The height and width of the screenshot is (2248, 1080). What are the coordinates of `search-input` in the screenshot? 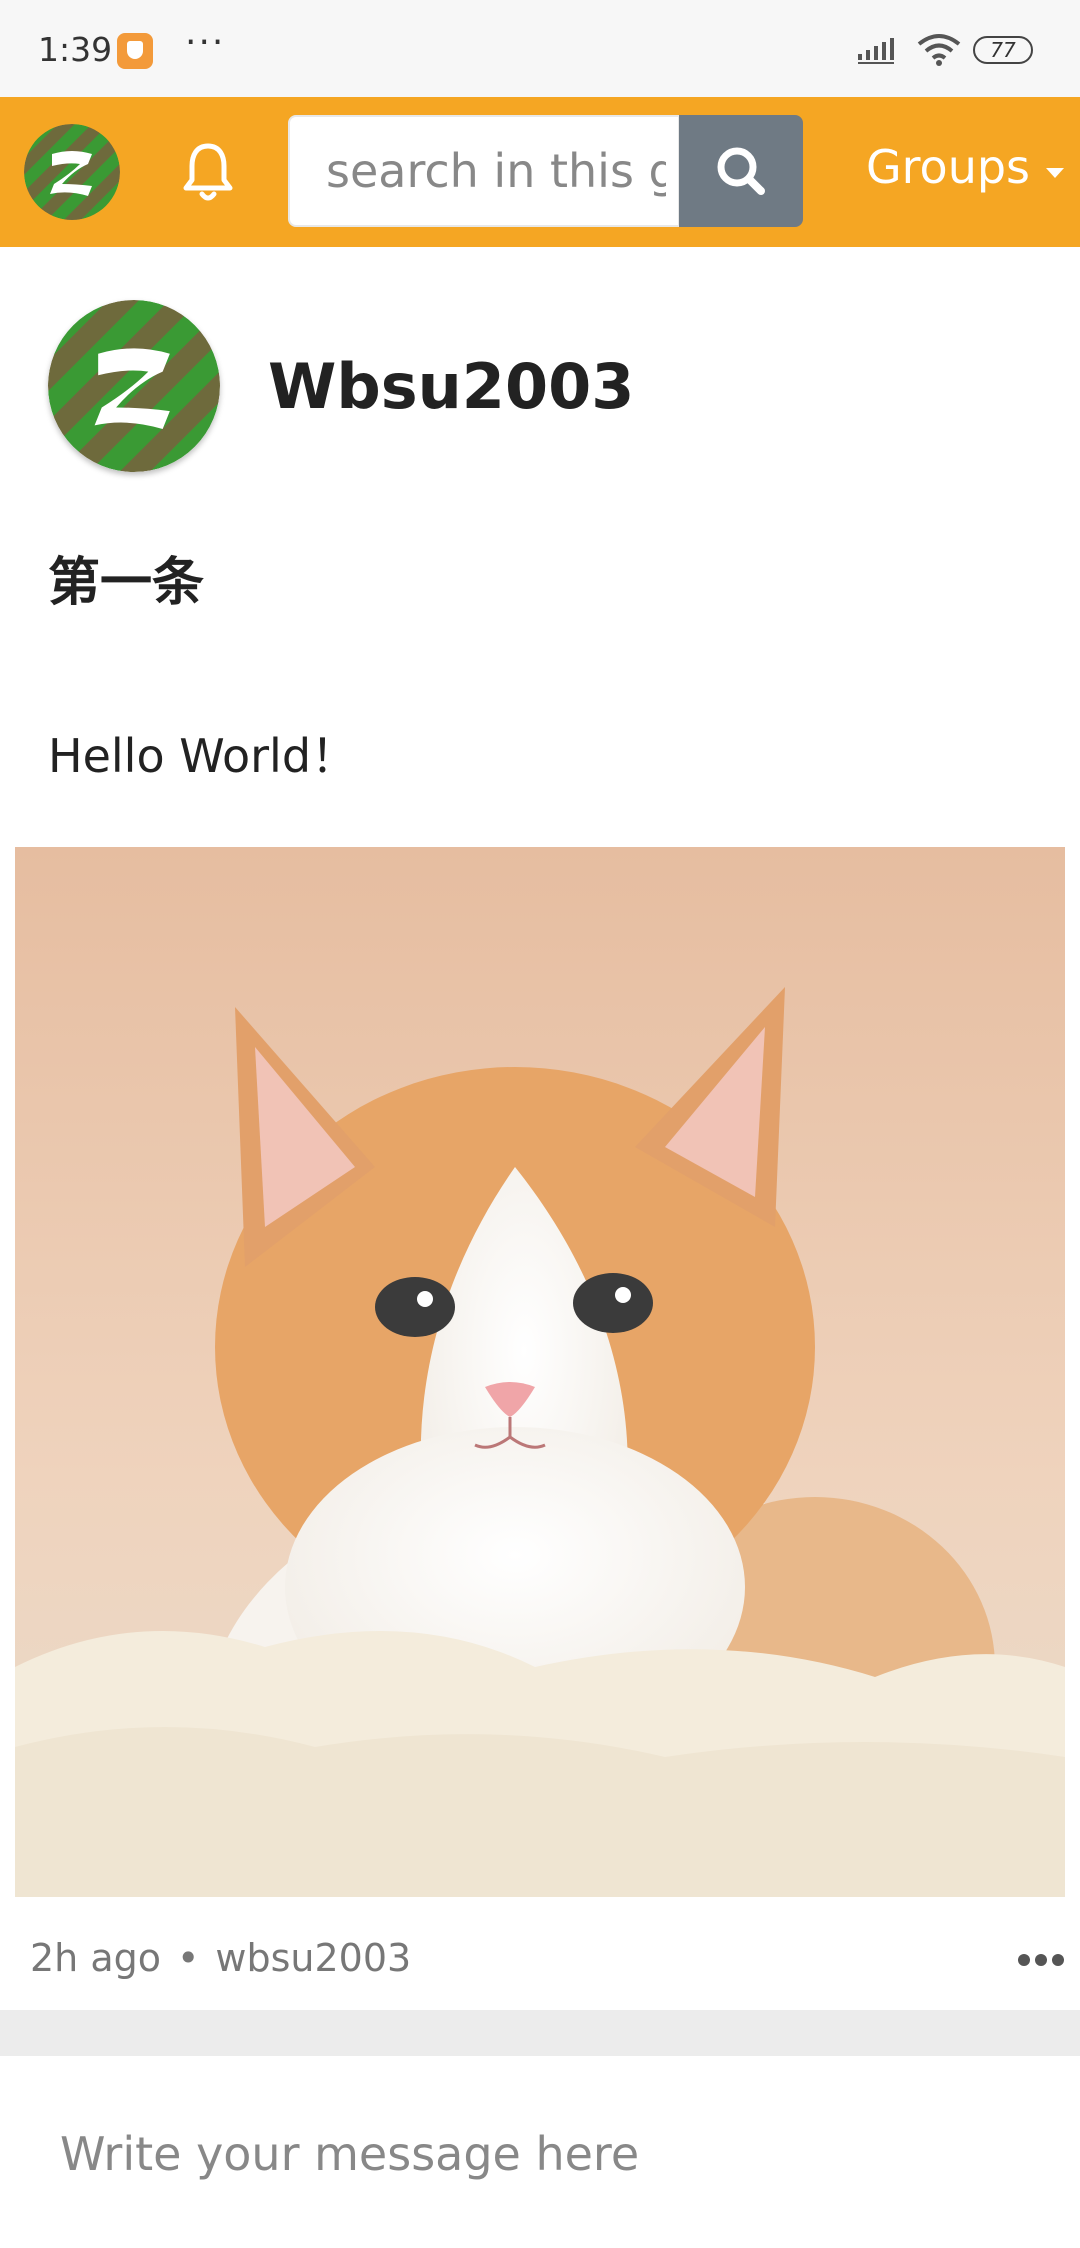 It's located at (496, 171).